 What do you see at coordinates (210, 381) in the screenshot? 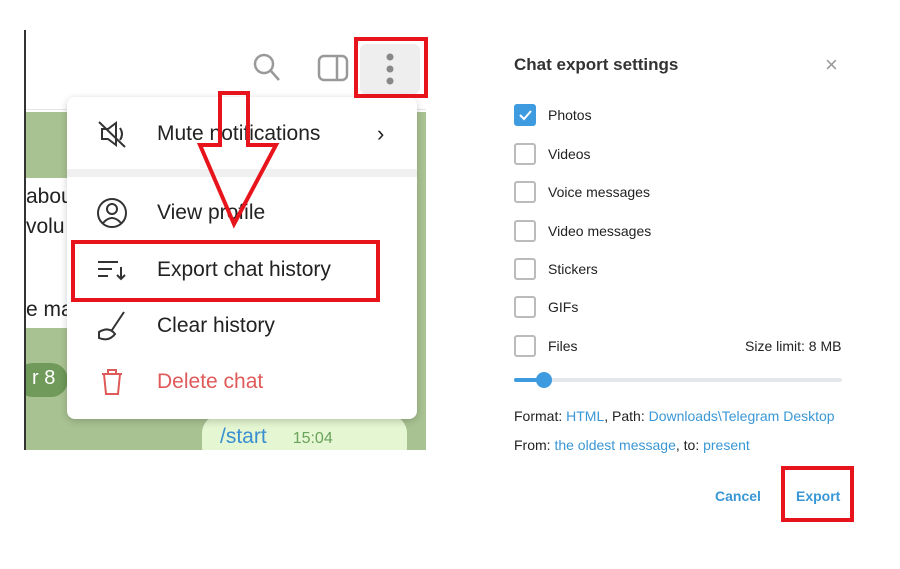
I see `menu-label: Delete chat` at bounding box center [210, 381].